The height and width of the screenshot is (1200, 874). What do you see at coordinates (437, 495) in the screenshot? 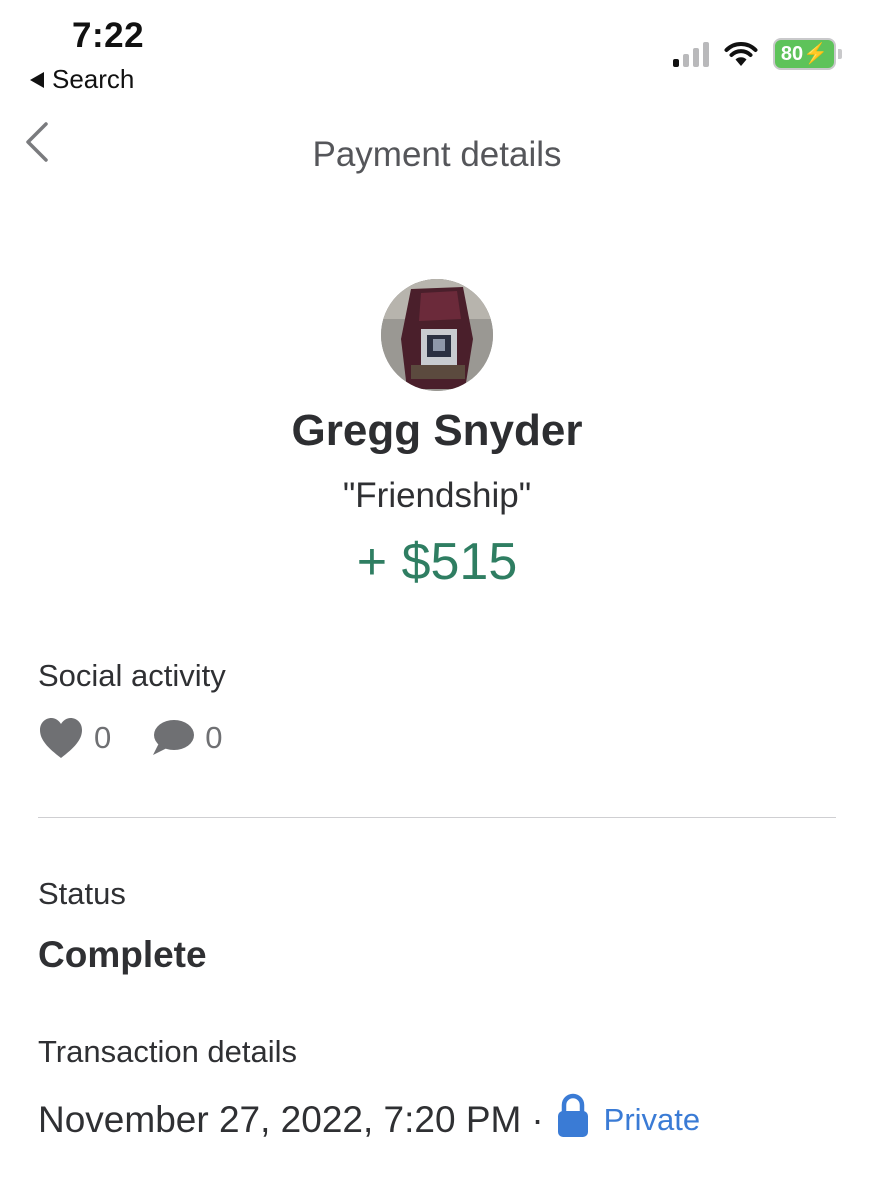
I see `payment-note: "Friendship"` at bounding box center [437, 495].